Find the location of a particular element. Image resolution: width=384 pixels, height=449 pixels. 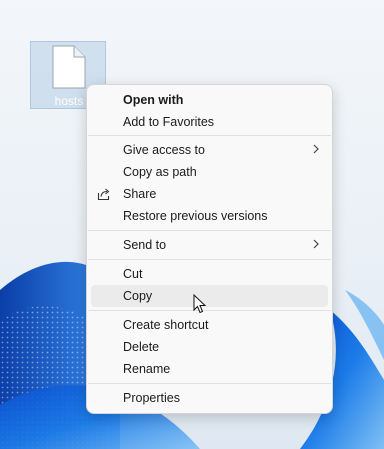

menu-item-properties: Properties is located at coordinates (209, 398).